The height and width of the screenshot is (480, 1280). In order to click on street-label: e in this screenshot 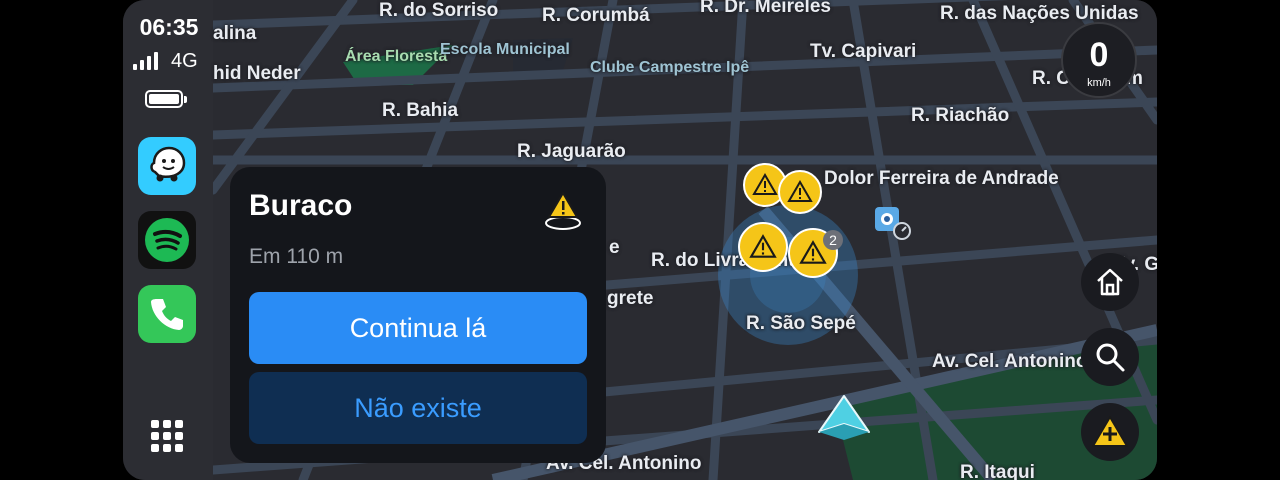, I will do `click(614, 247)`.